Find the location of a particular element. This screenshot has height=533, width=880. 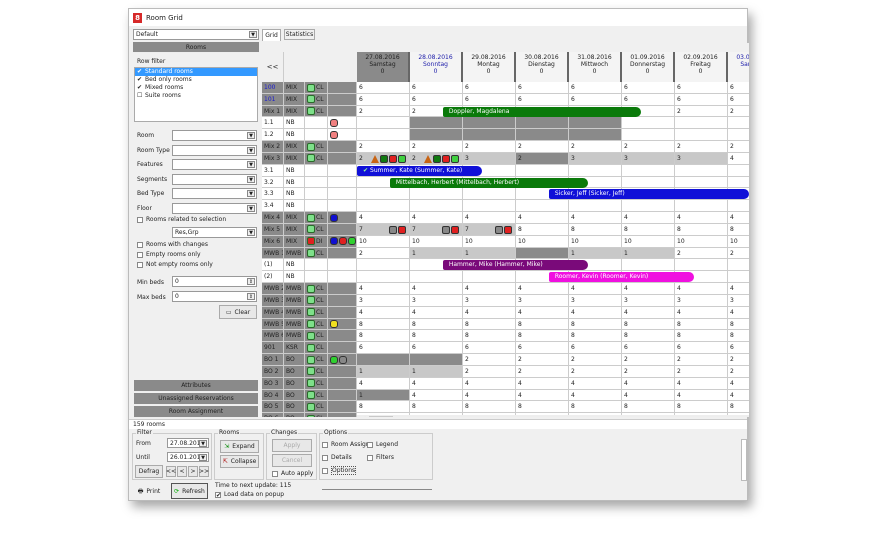

room-name: BO 6 is located at coordinates (273, 415).